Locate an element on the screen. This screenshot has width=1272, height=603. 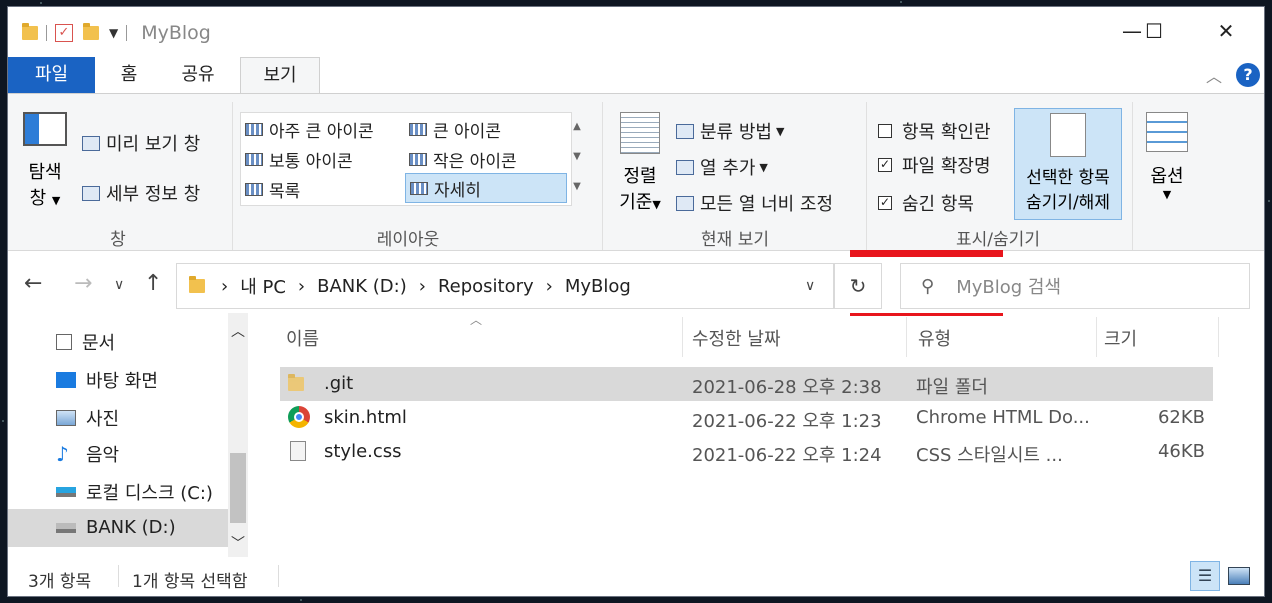
tab-file: 파일 is located at coordinates (51, 75).